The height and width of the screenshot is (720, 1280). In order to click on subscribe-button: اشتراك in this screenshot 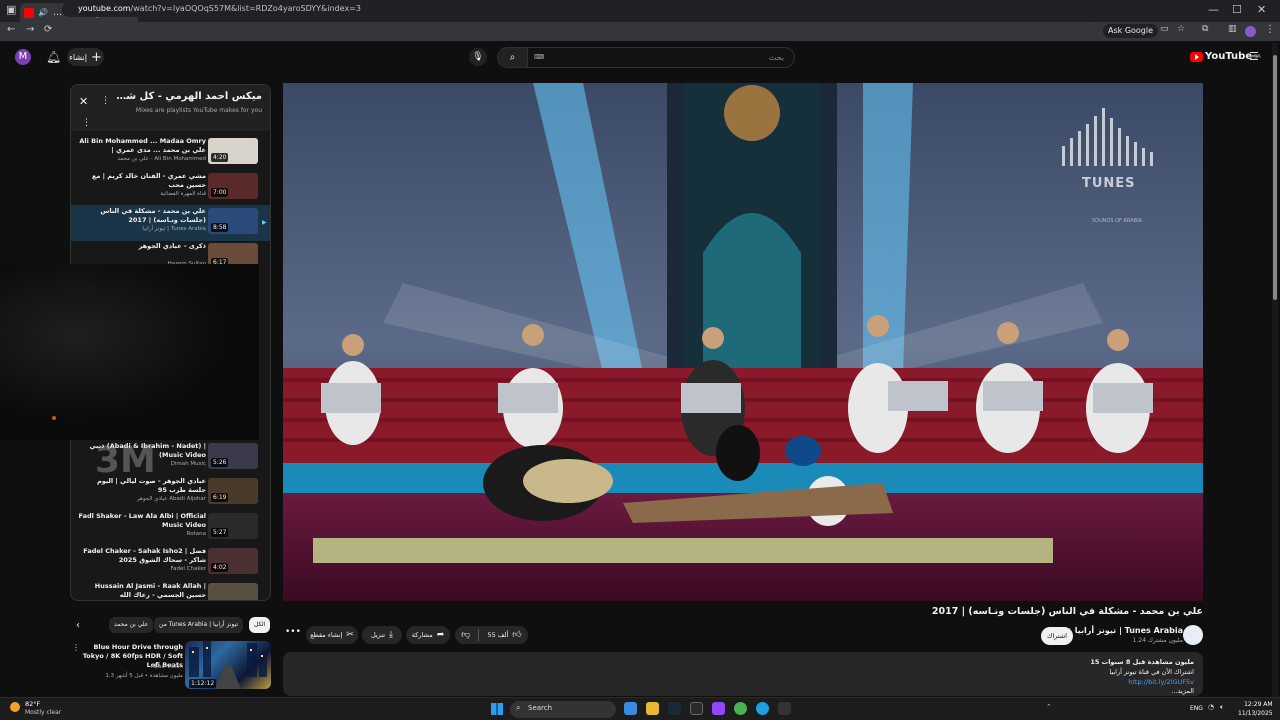, I will do `click(1057, 636)`.